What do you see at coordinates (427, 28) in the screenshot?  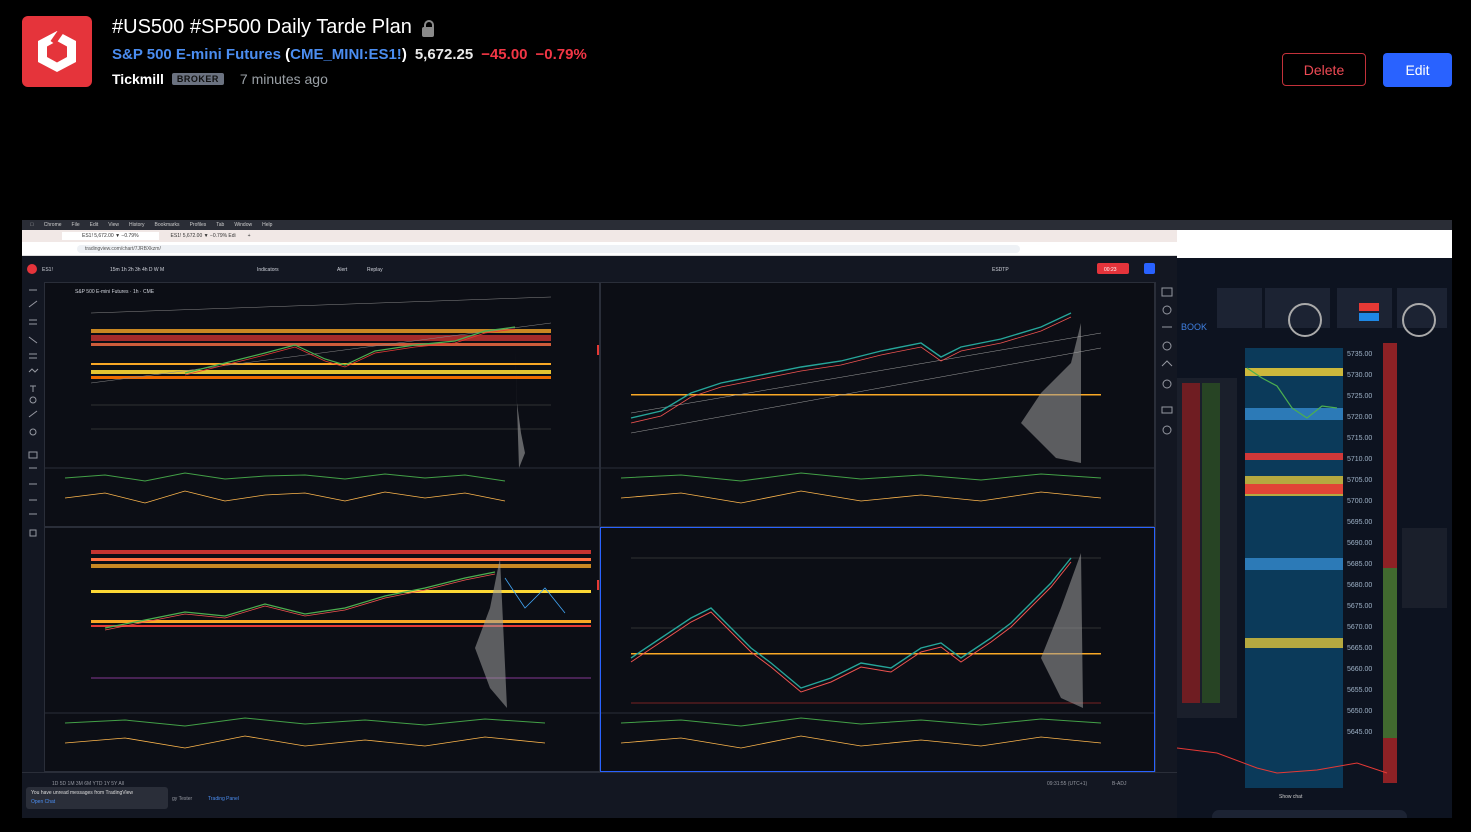 I see `lock-icon` at bounding box center [427, 28].